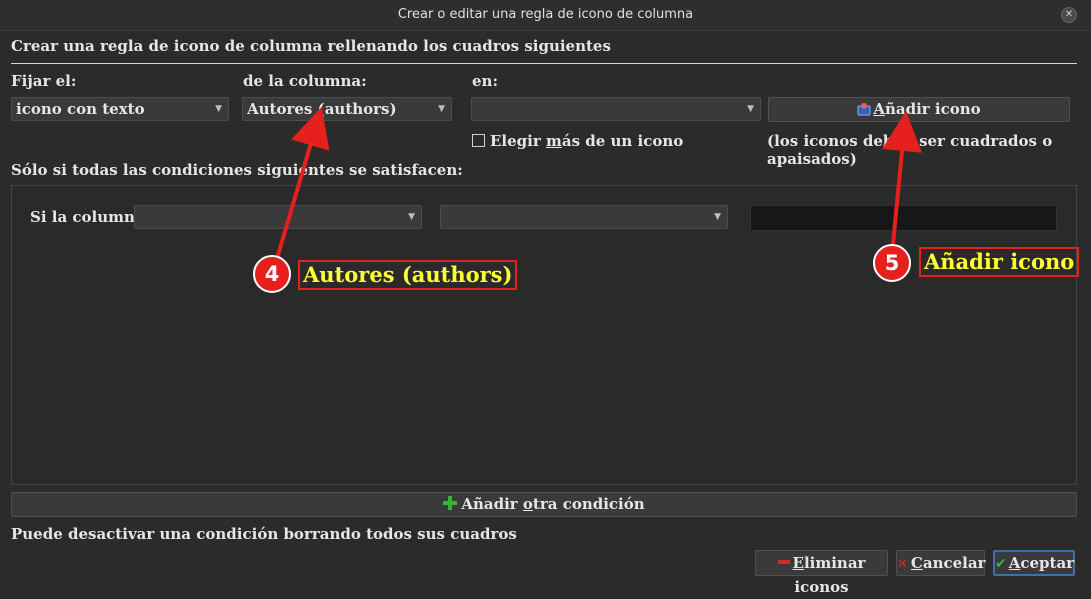 The image size is (1091, 599). Describe the element at coordinates (272, 274) in the screenshot. I see `annotation-badge-4: 4` at that location.